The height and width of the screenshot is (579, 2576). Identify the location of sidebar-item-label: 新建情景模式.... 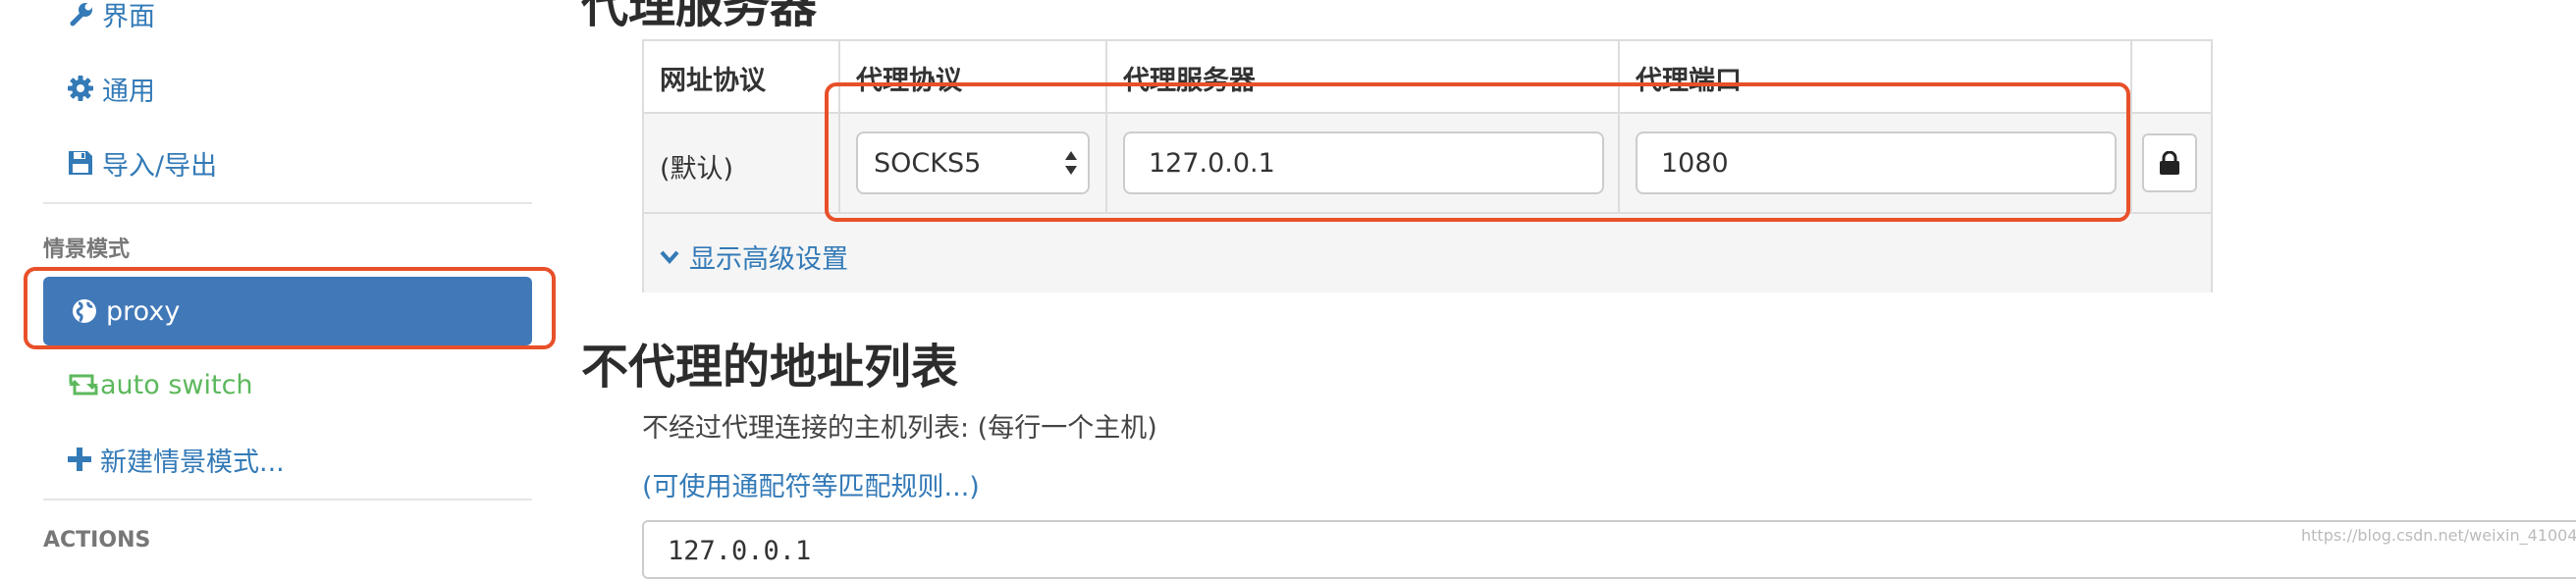
(192, 462).